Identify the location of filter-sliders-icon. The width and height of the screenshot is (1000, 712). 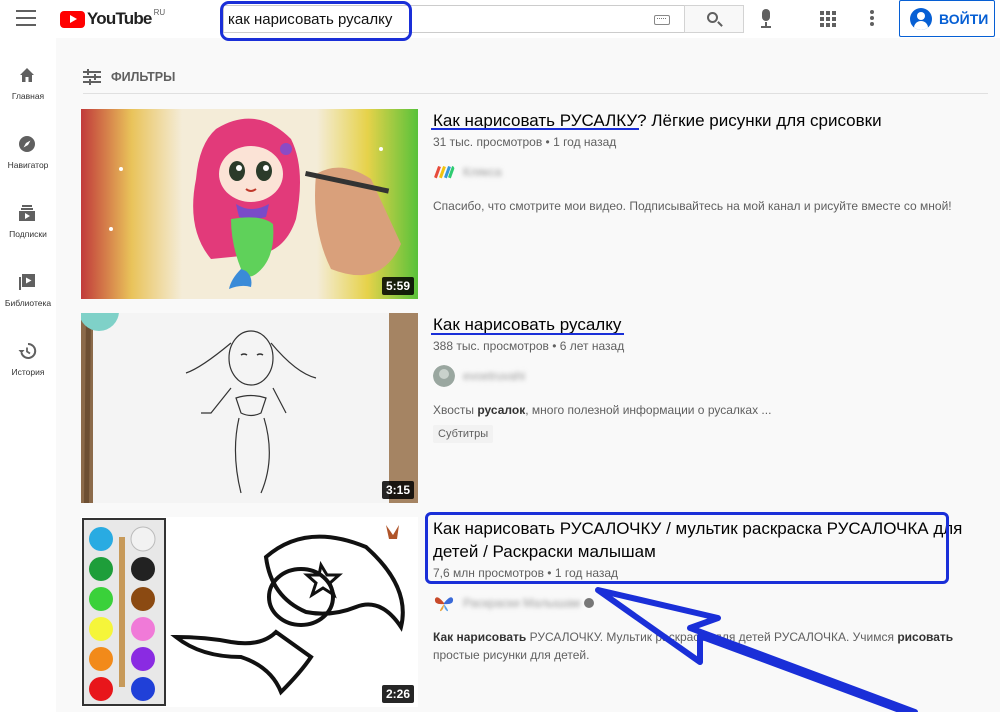
(92, 77).